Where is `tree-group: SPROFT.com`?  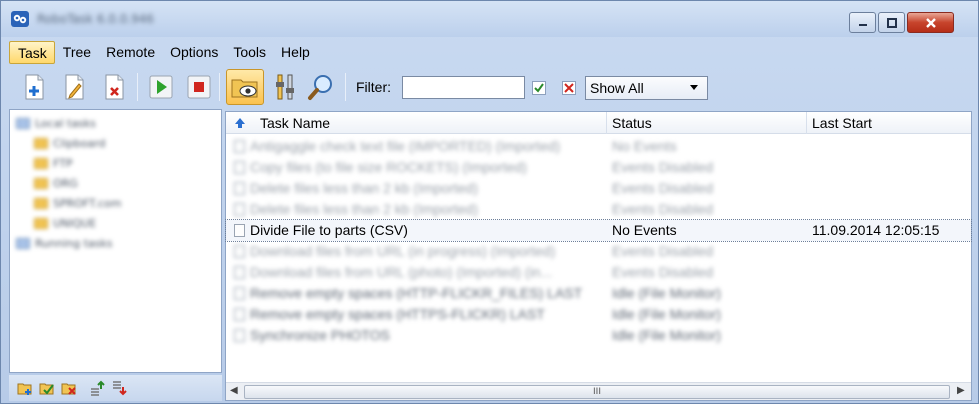 tree-group: SPROFT.com is located at coordinates (77, 203).